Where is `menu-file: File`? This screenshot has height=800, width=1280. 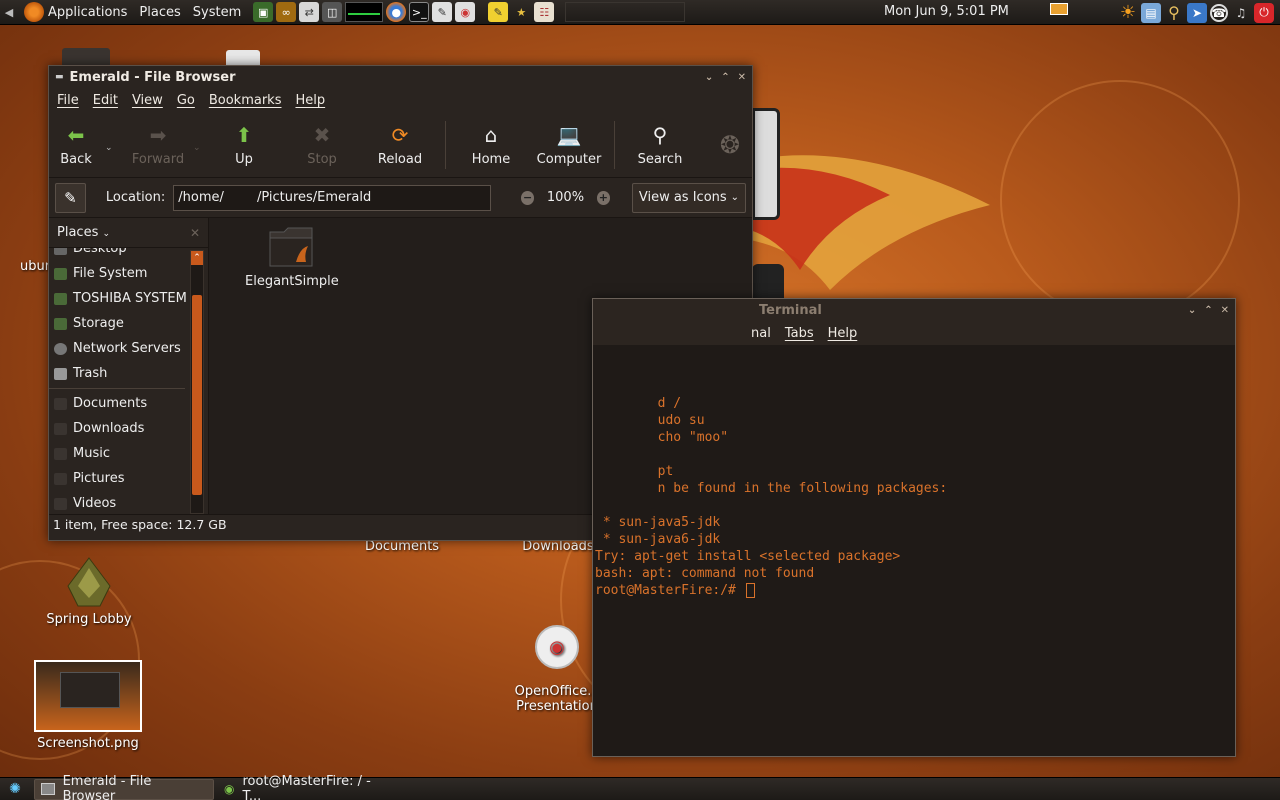
menu-file: File is located at coordinates (68, 100).